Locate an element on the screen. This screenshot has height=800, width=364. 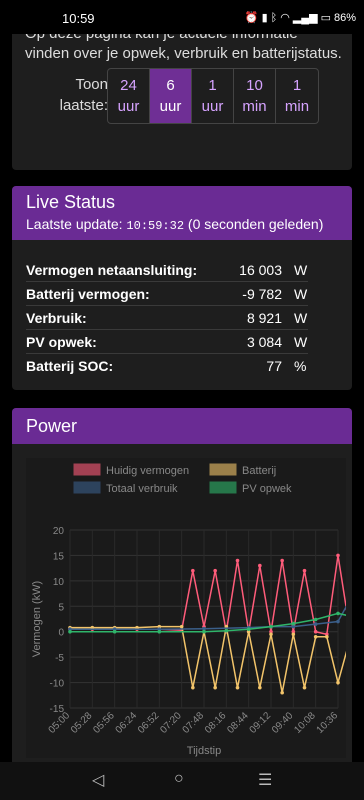
status-label: Batterij SOC: is located at coordinates (70, 366).